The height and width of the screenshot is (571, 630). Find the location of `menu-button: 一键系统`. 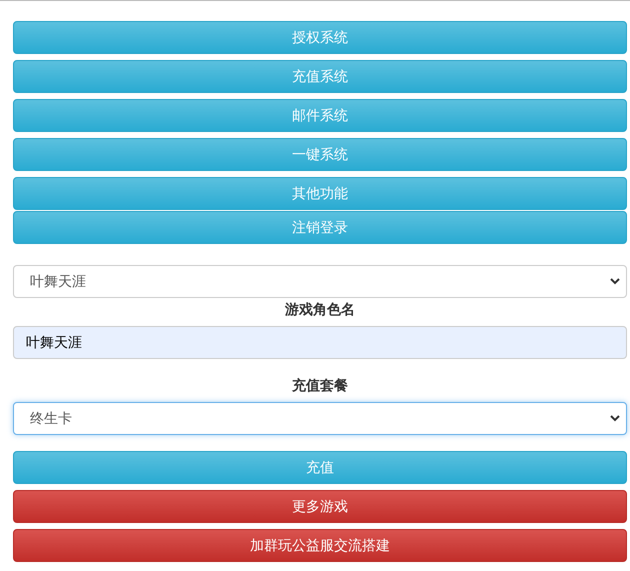

menu-button: 一键系统 is located at coordinates (320, 154).